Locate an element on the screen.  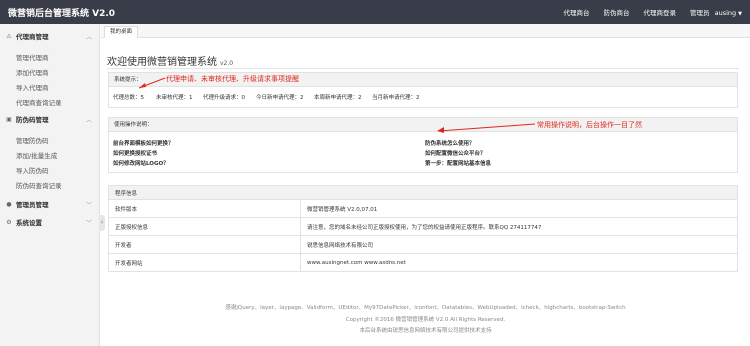
nav-anticounterfeit-platform: 防伪商台 is located at coordinates (617, 12).